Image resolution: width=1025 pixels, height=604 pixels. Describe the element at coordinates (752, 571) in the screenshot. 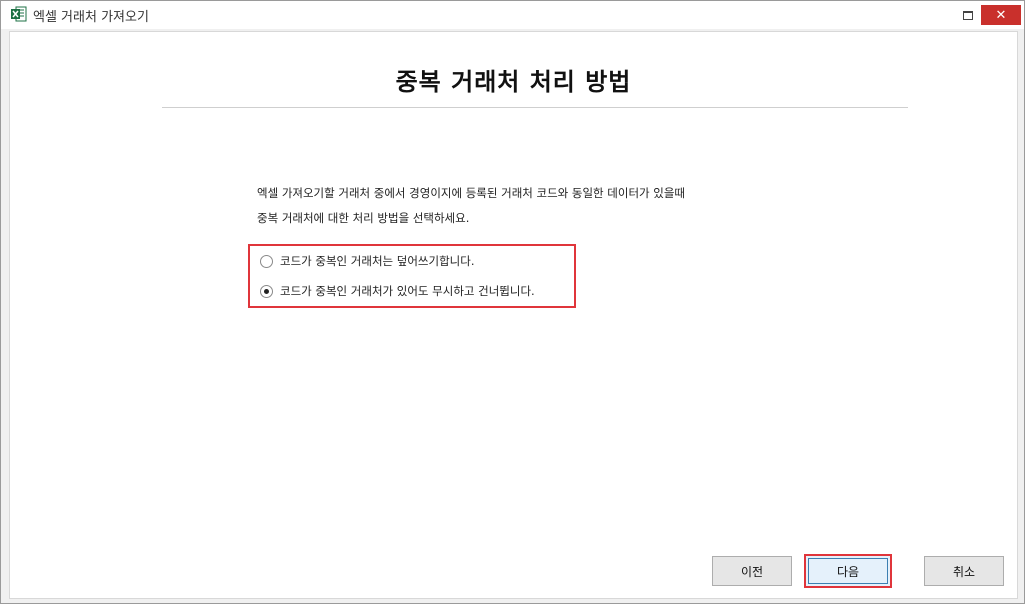

I see `prev-button: 이전` at that location.